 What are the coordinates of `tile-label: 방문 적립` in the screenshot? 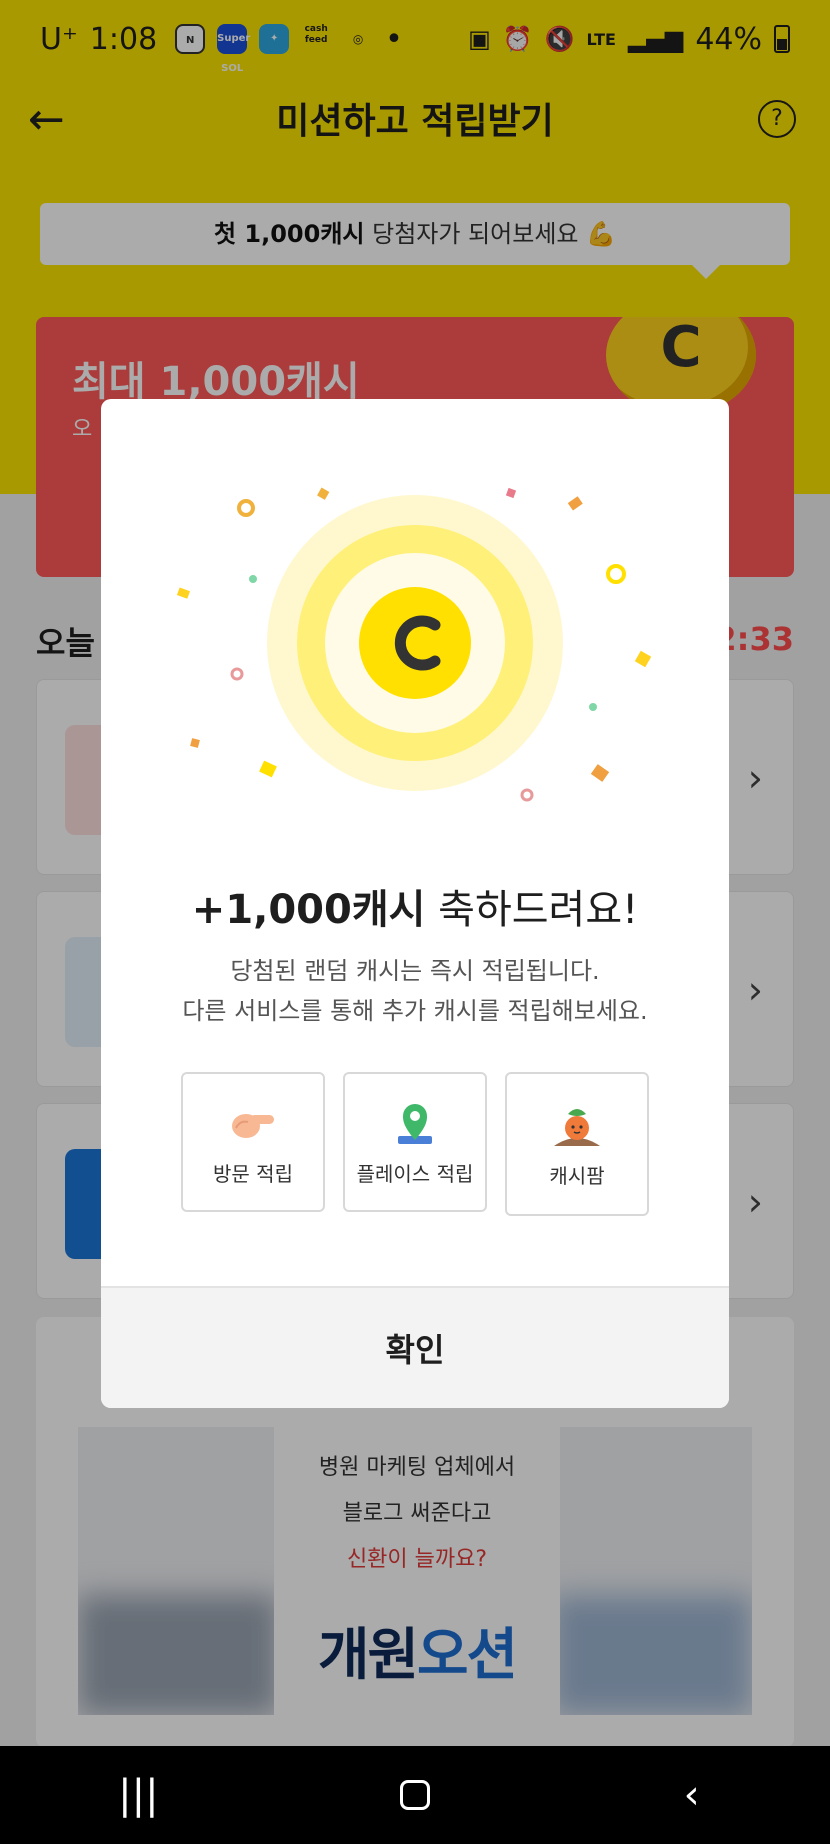 It's located at (253, 1173).